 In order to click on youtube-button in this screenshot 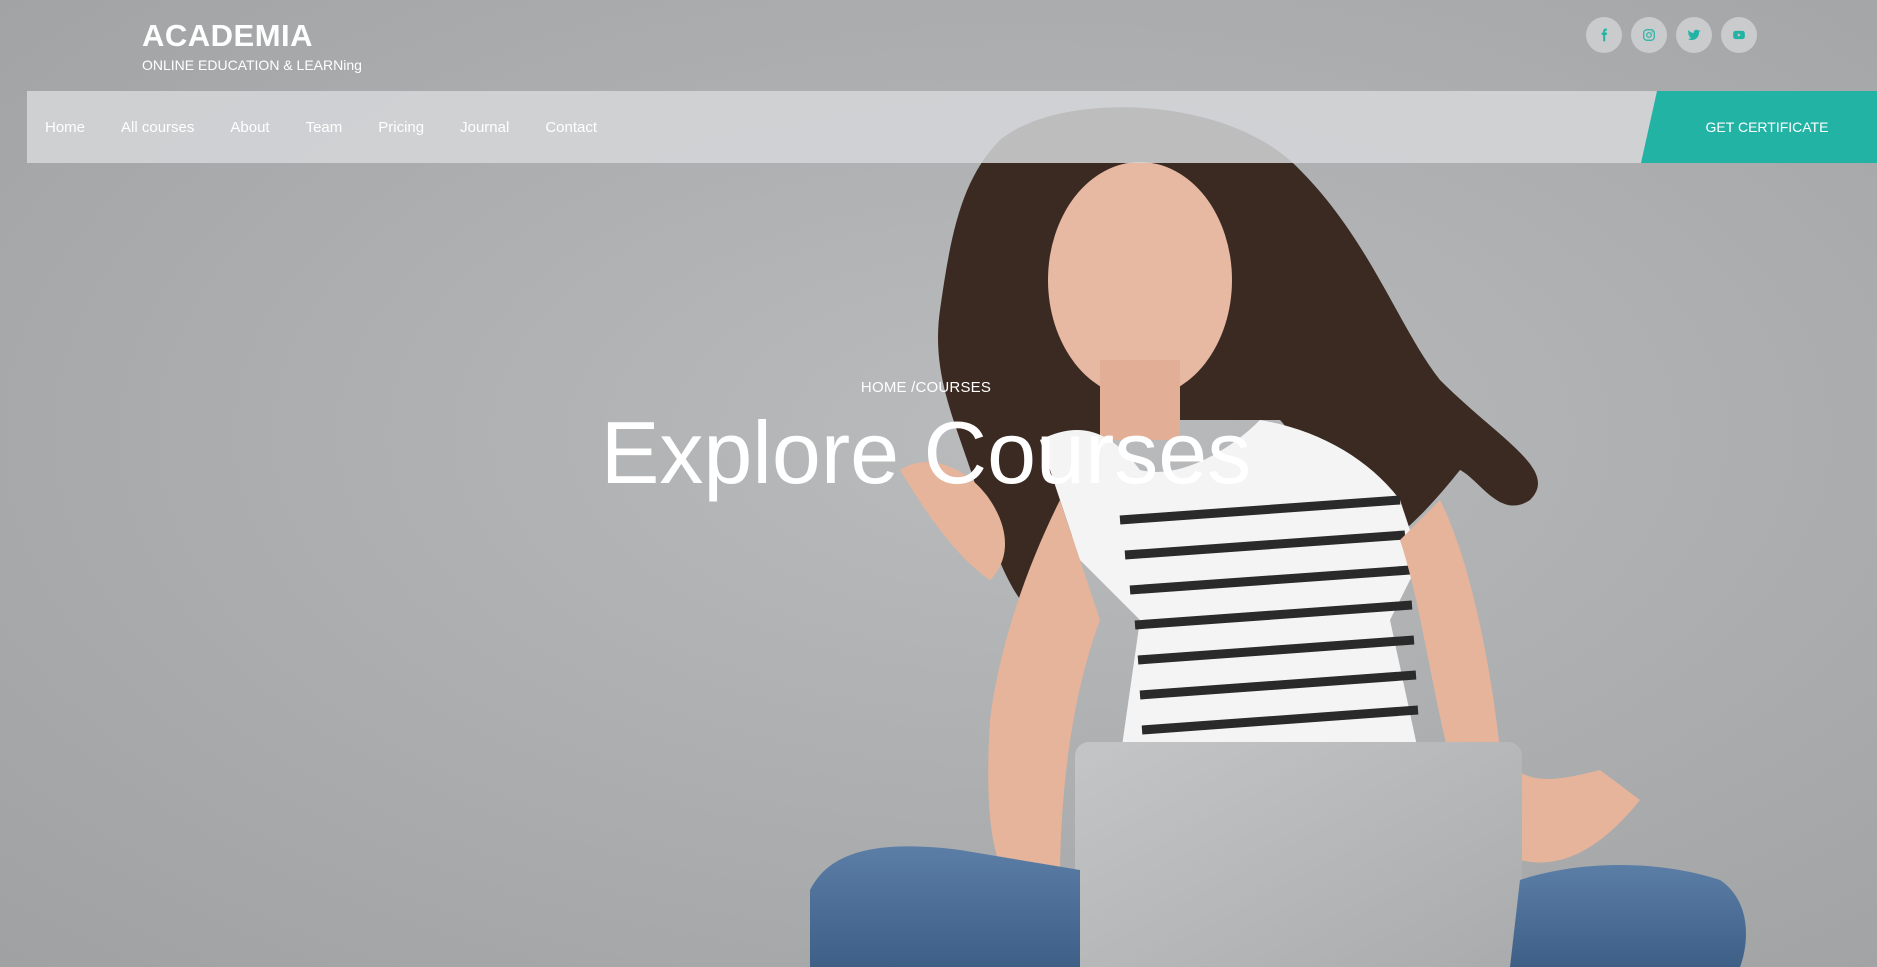, I will do `click(1739, 35)`.